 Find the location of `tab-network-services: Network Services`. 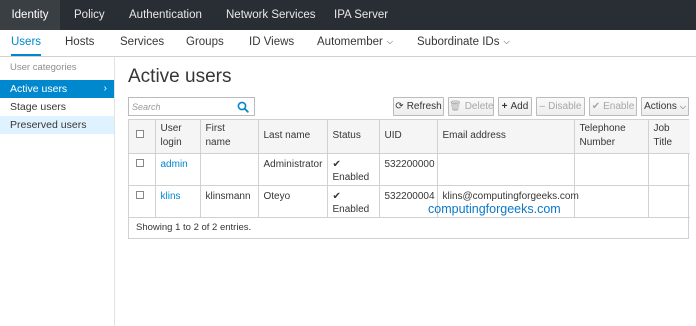

tab-network-services: Network Services is located at coordinates (270, 15).